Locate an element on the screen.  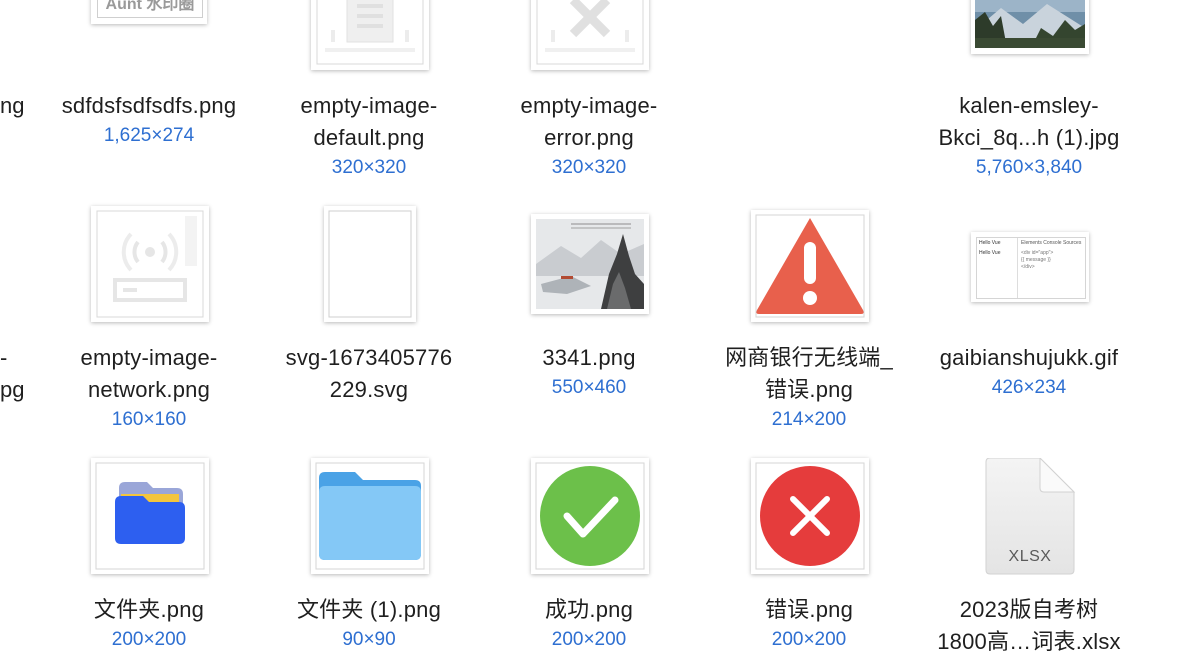
landscape-photo-thumbnail is located at coordinates (1030, 24).